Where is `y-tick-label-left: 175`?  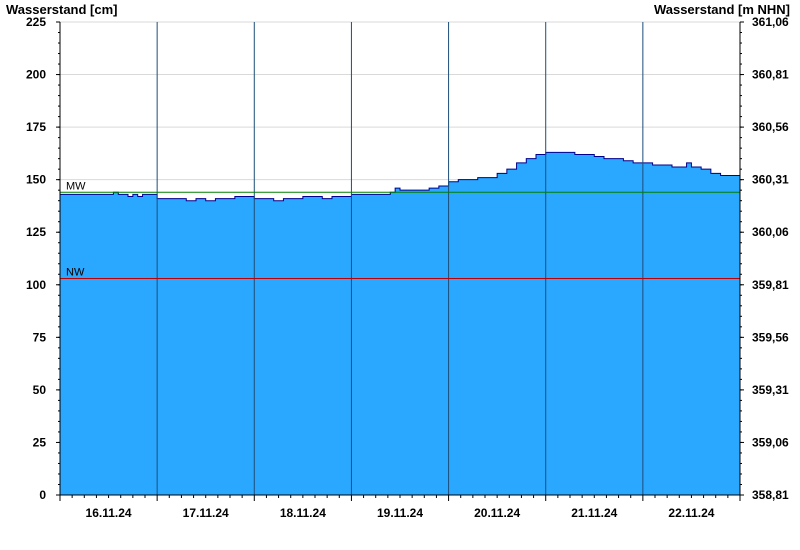 y-tick-label-left: 175 is located at coordinates (36, 127).